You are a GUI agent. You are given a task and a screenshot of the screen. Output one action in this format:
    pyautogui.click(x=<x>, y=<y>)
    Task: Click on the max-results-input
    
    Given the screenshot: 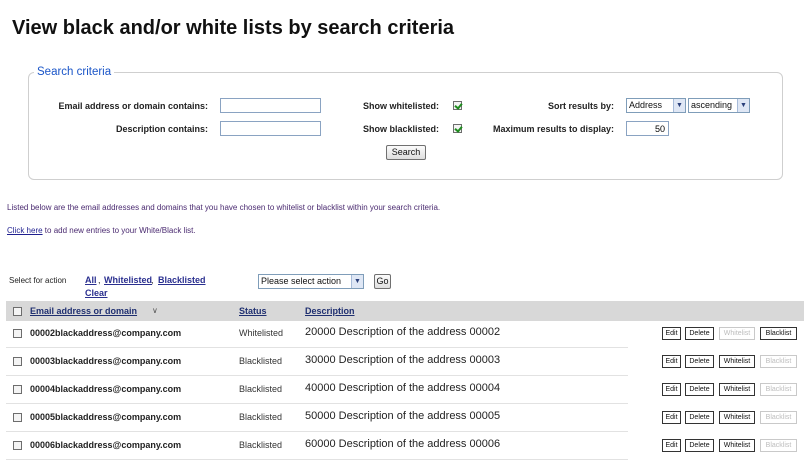 What is the action you would take?
    pyautogui.click(x=647, y=128)
    